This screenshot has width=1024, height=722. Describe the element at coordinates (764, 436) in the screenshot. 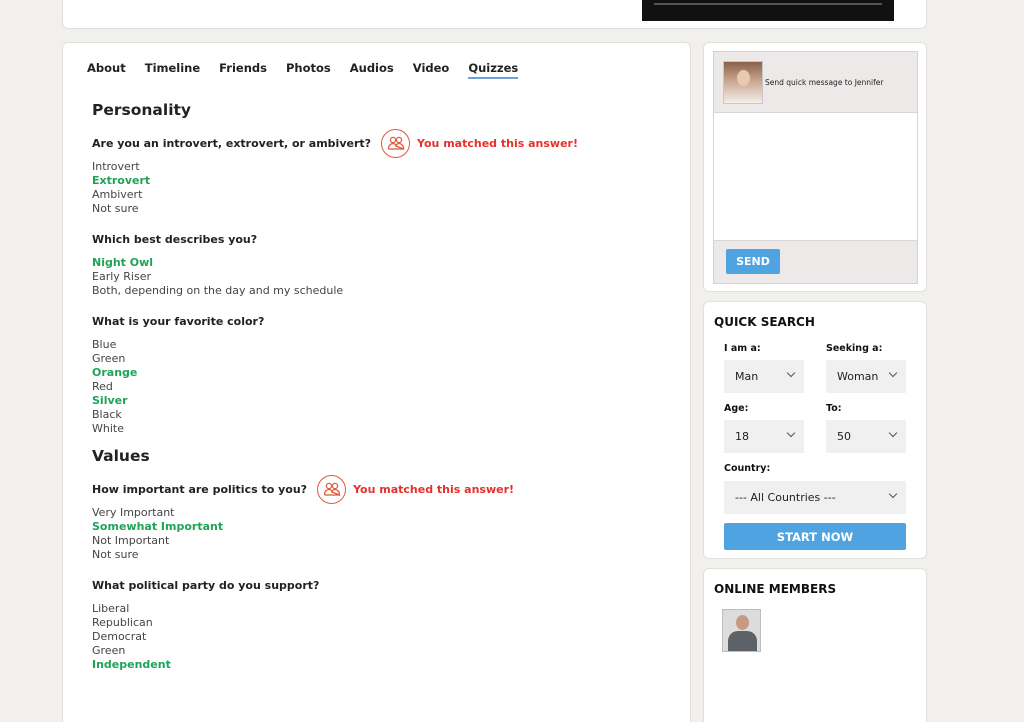

I see `age-from-select: 18` at that location.